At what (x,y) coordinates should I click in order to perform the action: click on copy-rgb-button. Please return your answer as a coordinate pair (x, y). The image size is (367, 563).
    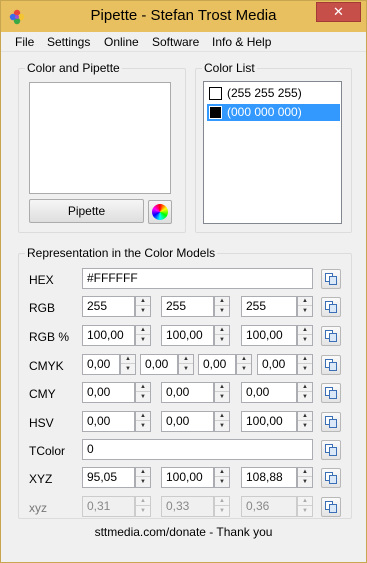
    Looking at the image, I should click on (331, 307).